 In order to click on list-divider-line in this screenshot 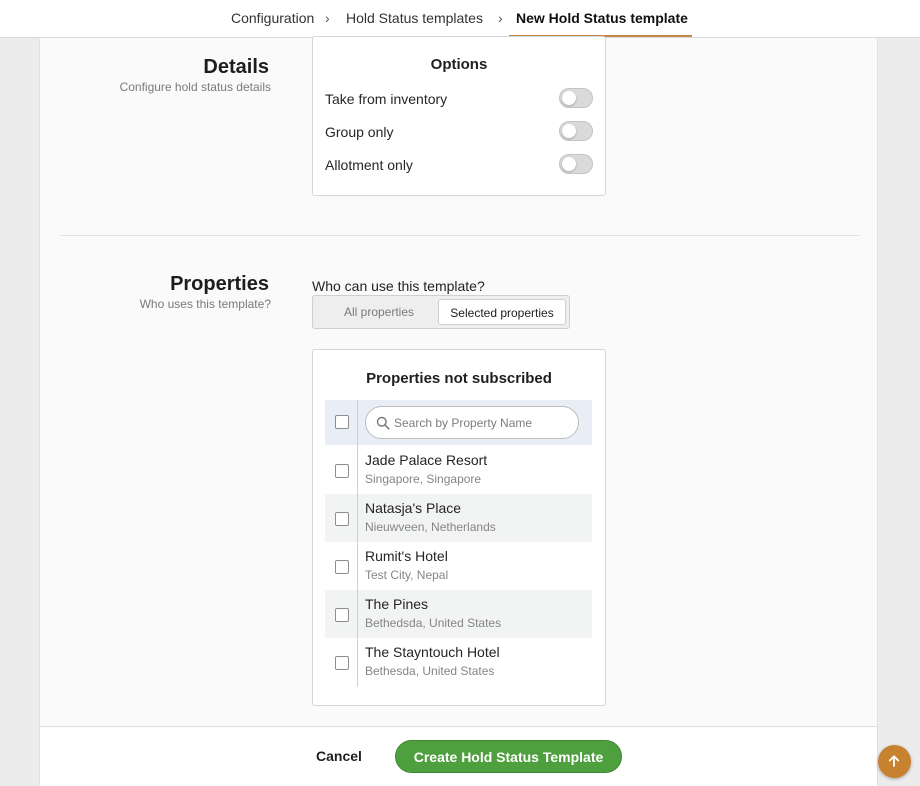, I will do `click(357, 543)`.